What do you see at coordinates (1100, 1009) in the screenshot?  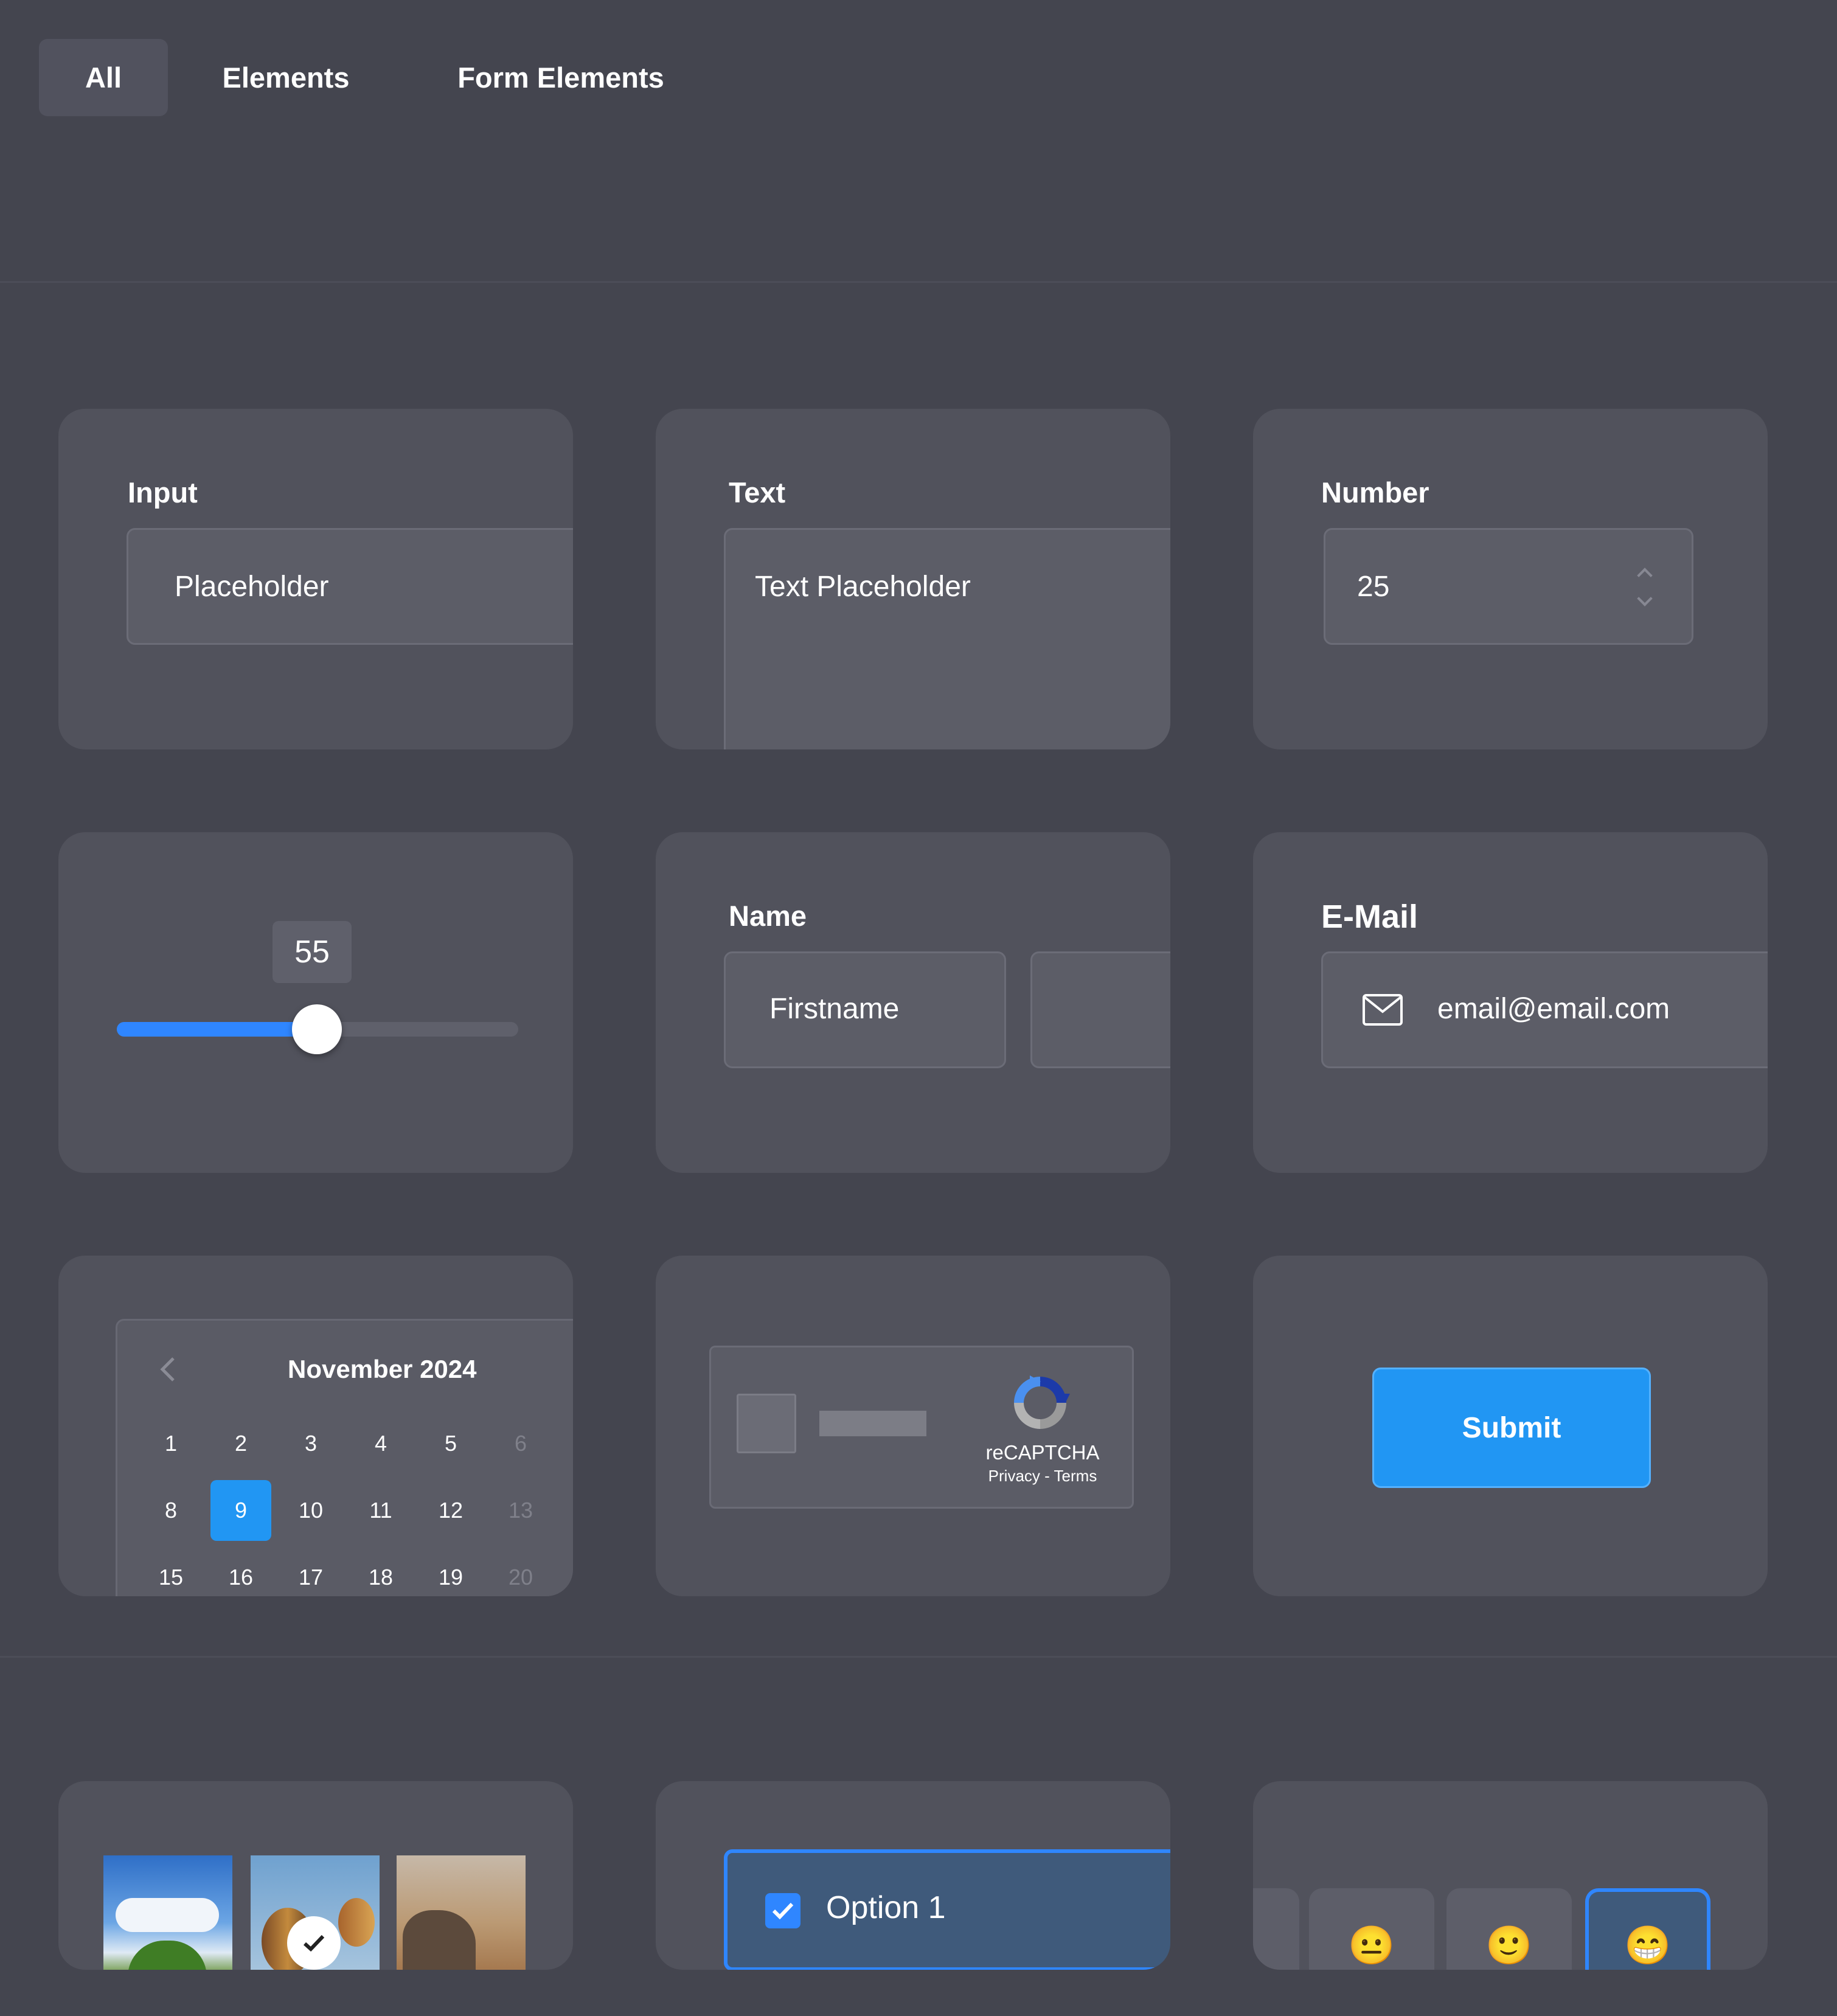 I see `lastname-input` at bounding box center [1100, 1009].